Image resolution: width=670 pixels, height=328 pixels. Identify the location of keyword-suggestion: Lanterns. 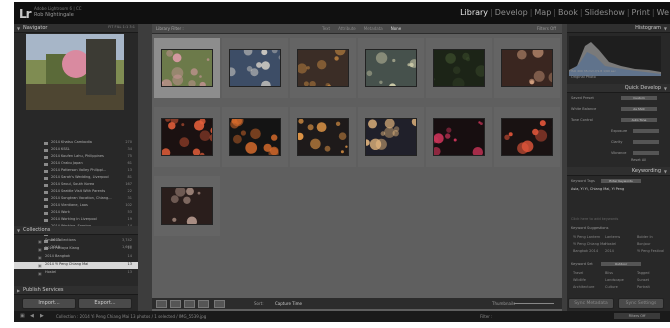
(612, 237).